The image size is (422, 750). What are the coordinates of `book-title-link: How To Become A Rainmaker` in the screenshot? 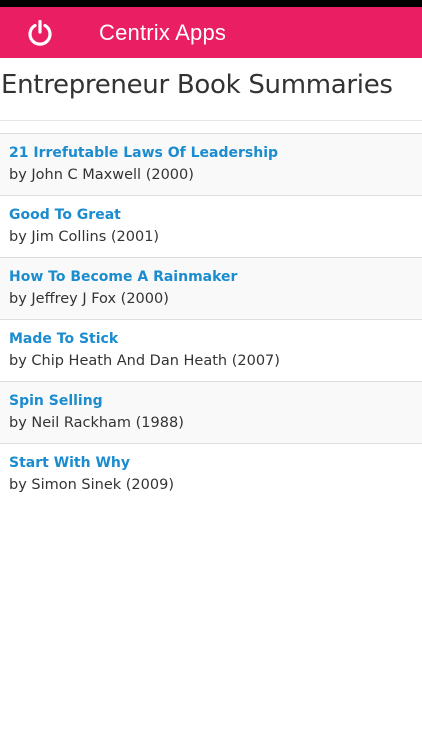 It's located at (123, 277).